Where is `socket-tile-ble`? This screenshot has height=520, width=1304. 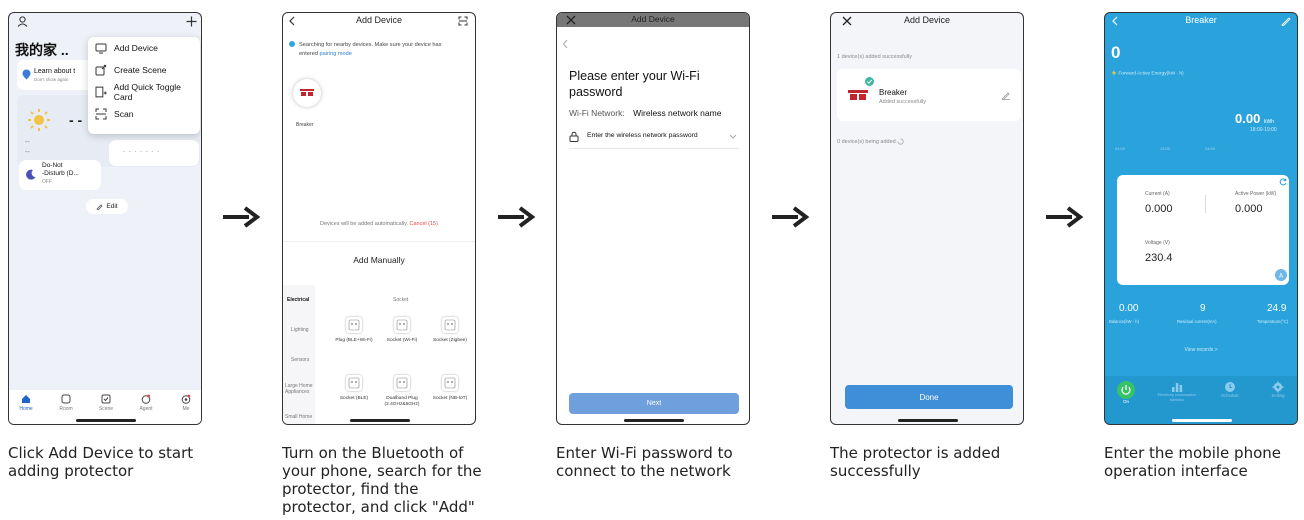 socket-tile-ble is located at coordinates (354, 383).